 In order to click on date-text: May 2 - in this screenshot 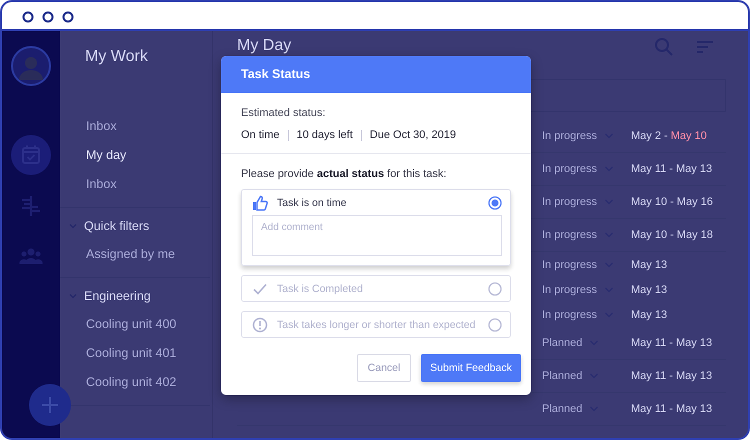, I will do `click(649, 136)`.